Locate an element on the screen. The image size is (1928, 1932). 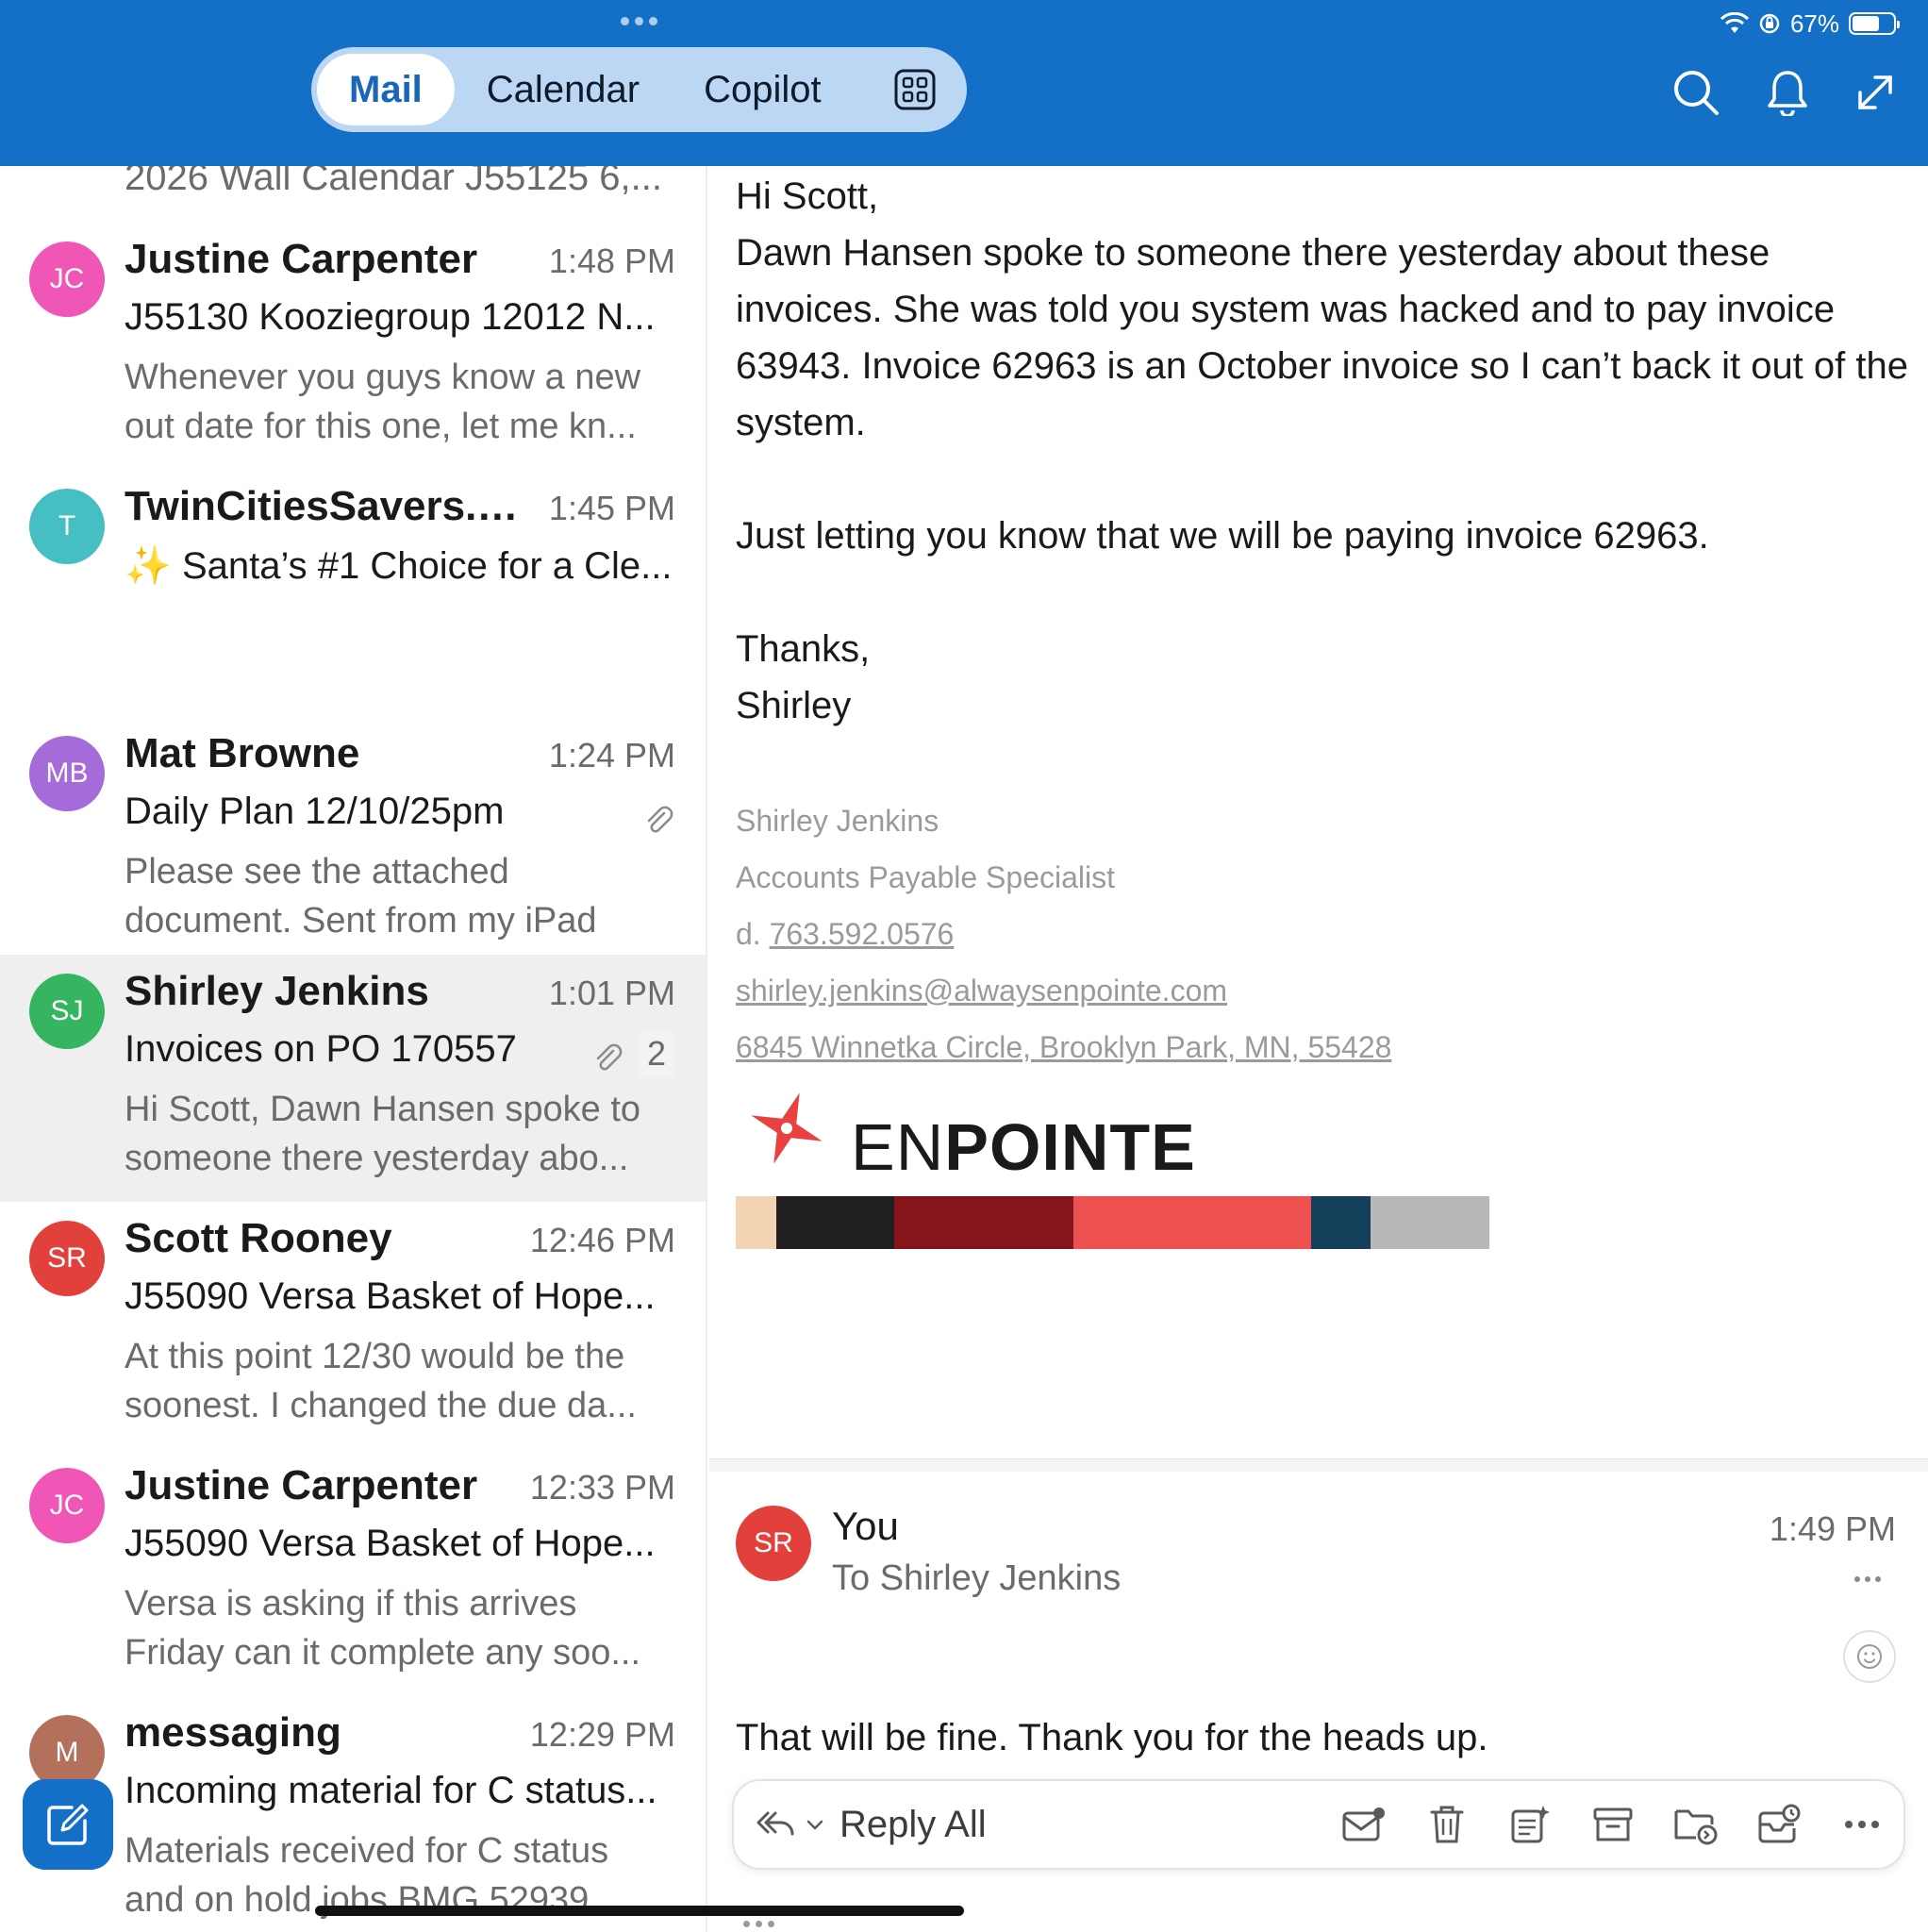
sparkle-icon: ✨ is located at coordinates (148, 566).